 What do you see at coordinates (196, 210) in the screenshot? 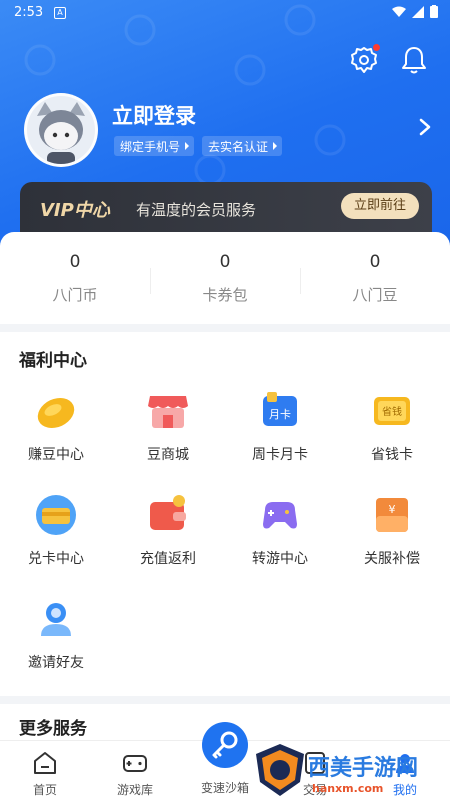
I see `vip-description: 有温度的会员服务` at bounding box center [196, 210].